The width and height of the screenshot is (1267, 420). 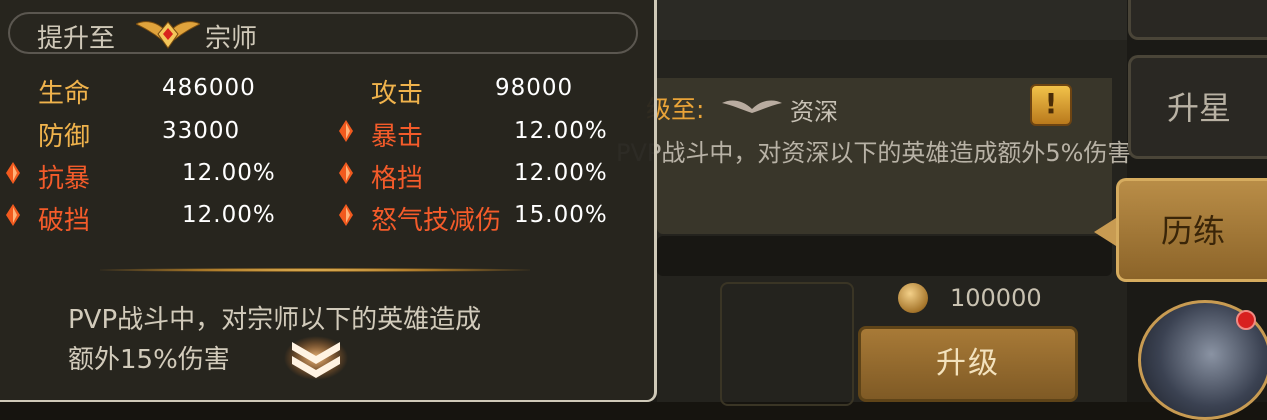 What do you see at coordinates (1246, 320) in the screenshot?
I see `notification-dot-icon` at bounding box center [1246, 320].